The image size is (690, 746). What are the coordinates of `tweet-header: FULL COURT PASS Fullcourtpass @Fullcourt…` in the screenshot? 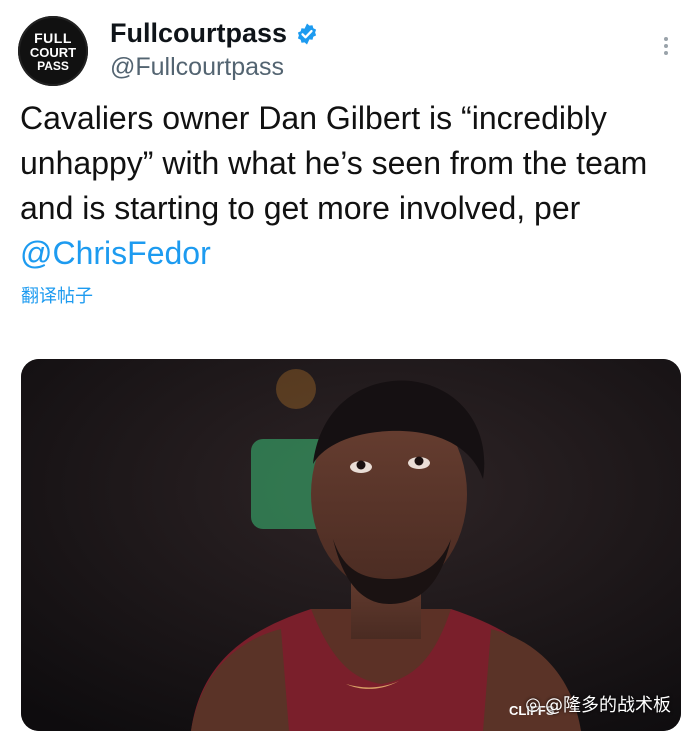 It's located at (348, 50).